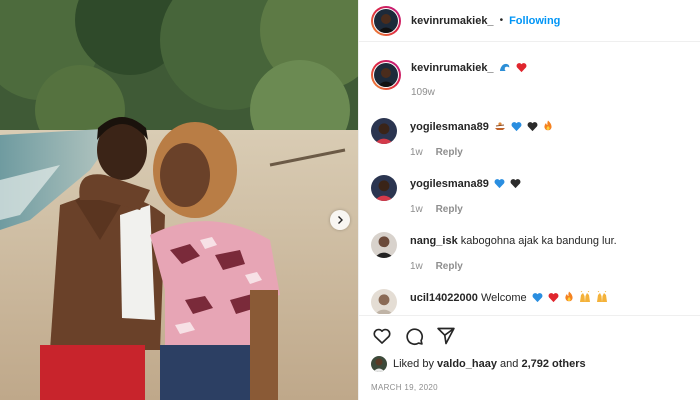 Image resolution: width=700 pixels, height=400 pixels. I want to click on post-date: MARCH 19, 2020, so click(404, 387).